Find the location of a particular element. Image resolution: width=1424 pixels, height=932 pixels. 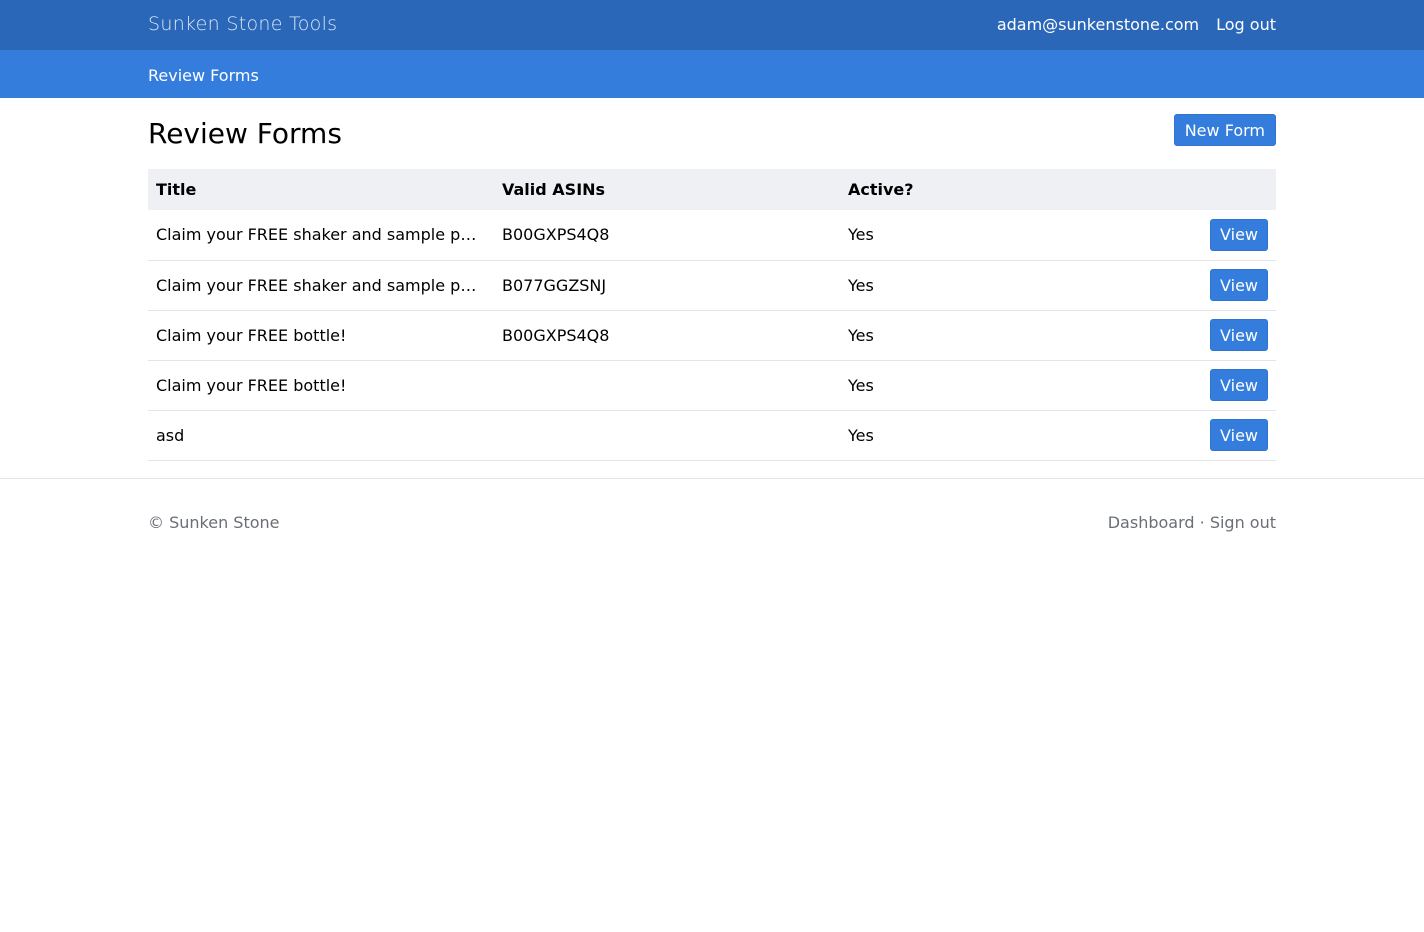

cell-asins: B077GGZSNJ is located at coordinates (554, 285).